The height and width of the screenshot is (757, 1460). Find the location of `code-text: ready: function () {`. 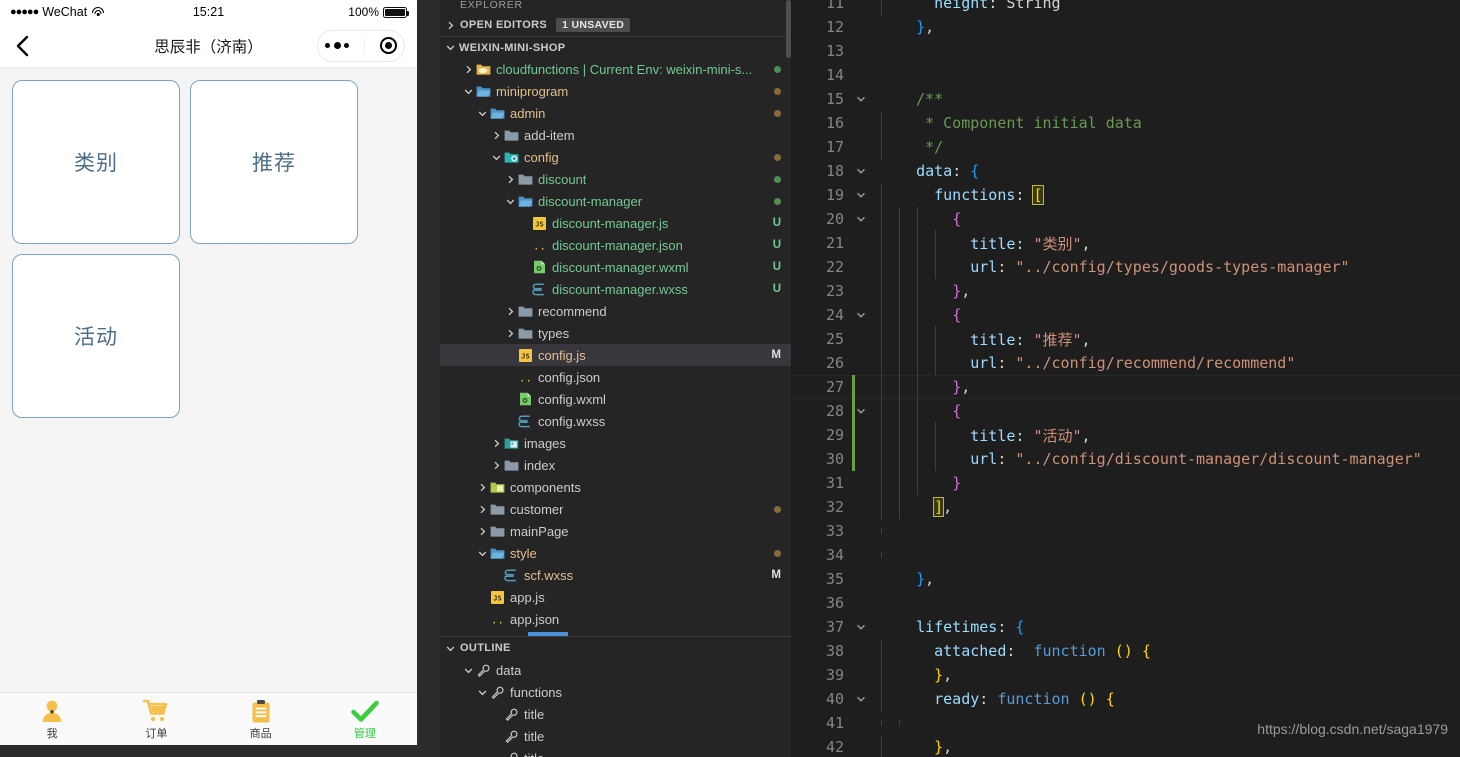

code-text: ready: function () { is located at coordinates (993, 699).